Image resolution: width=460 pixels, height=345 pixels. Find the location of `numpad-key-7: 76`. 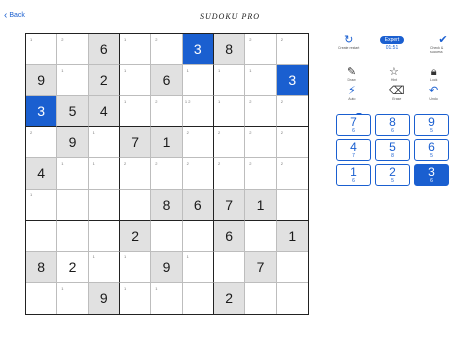

numpad-key-7: 76 is located at coordinates (353, 125).